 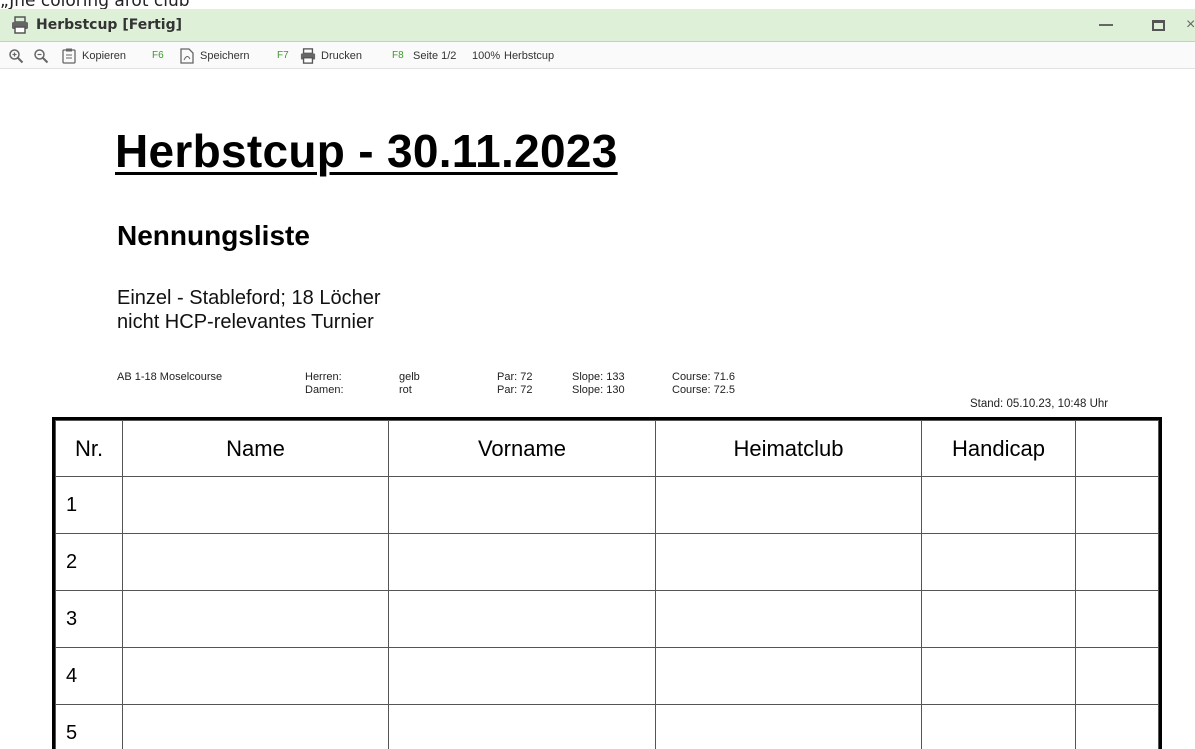 I want to click on window-title: Herbstcup [Fertig], so click(x=109, y=25).